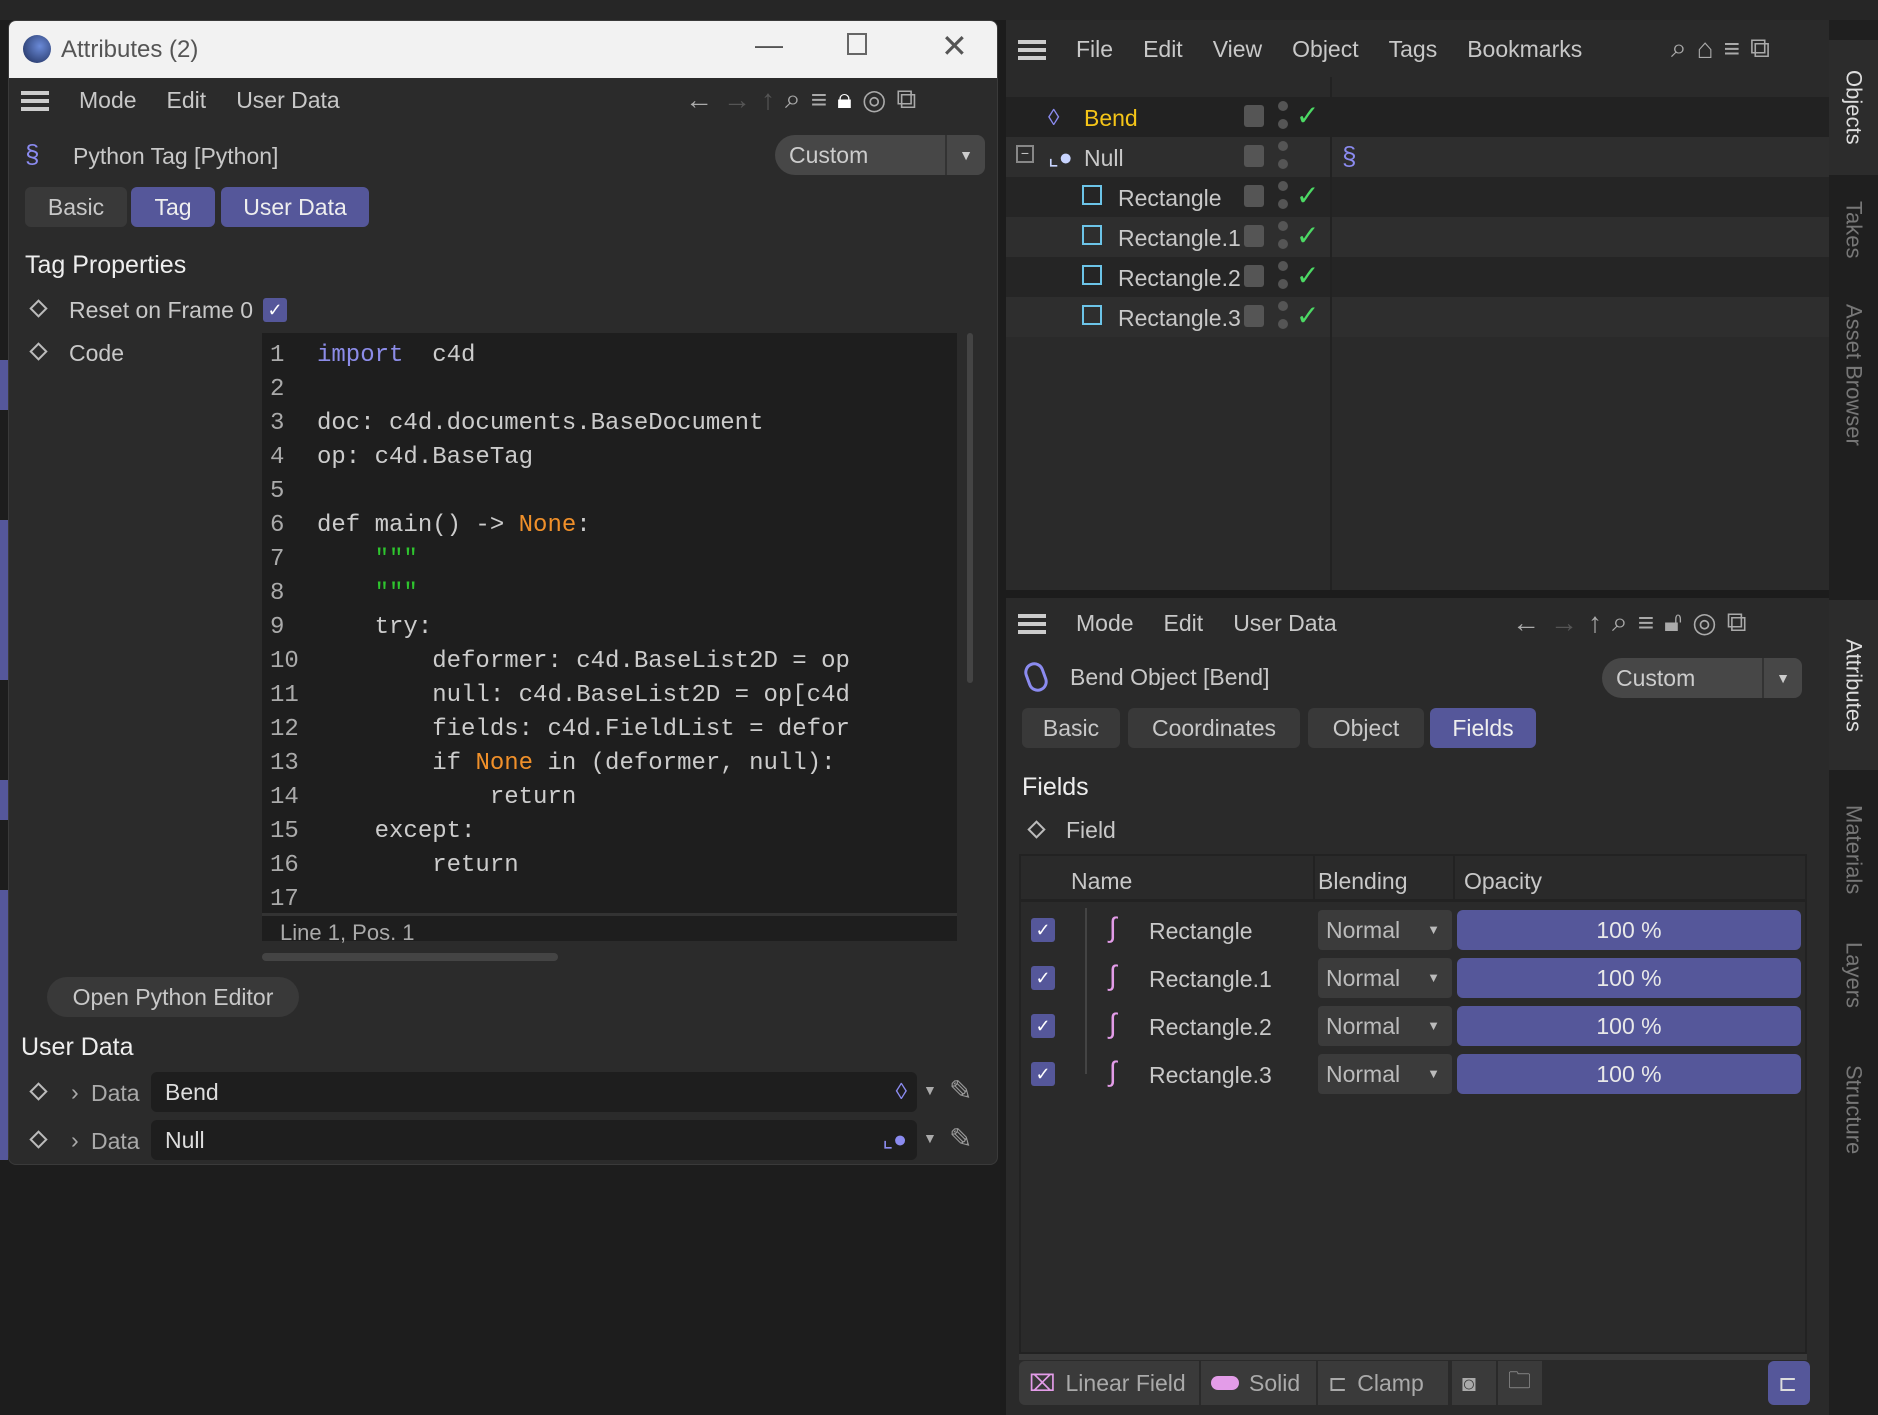  I want to click on side-tab-structure: Structure, so click(1853, 1110).